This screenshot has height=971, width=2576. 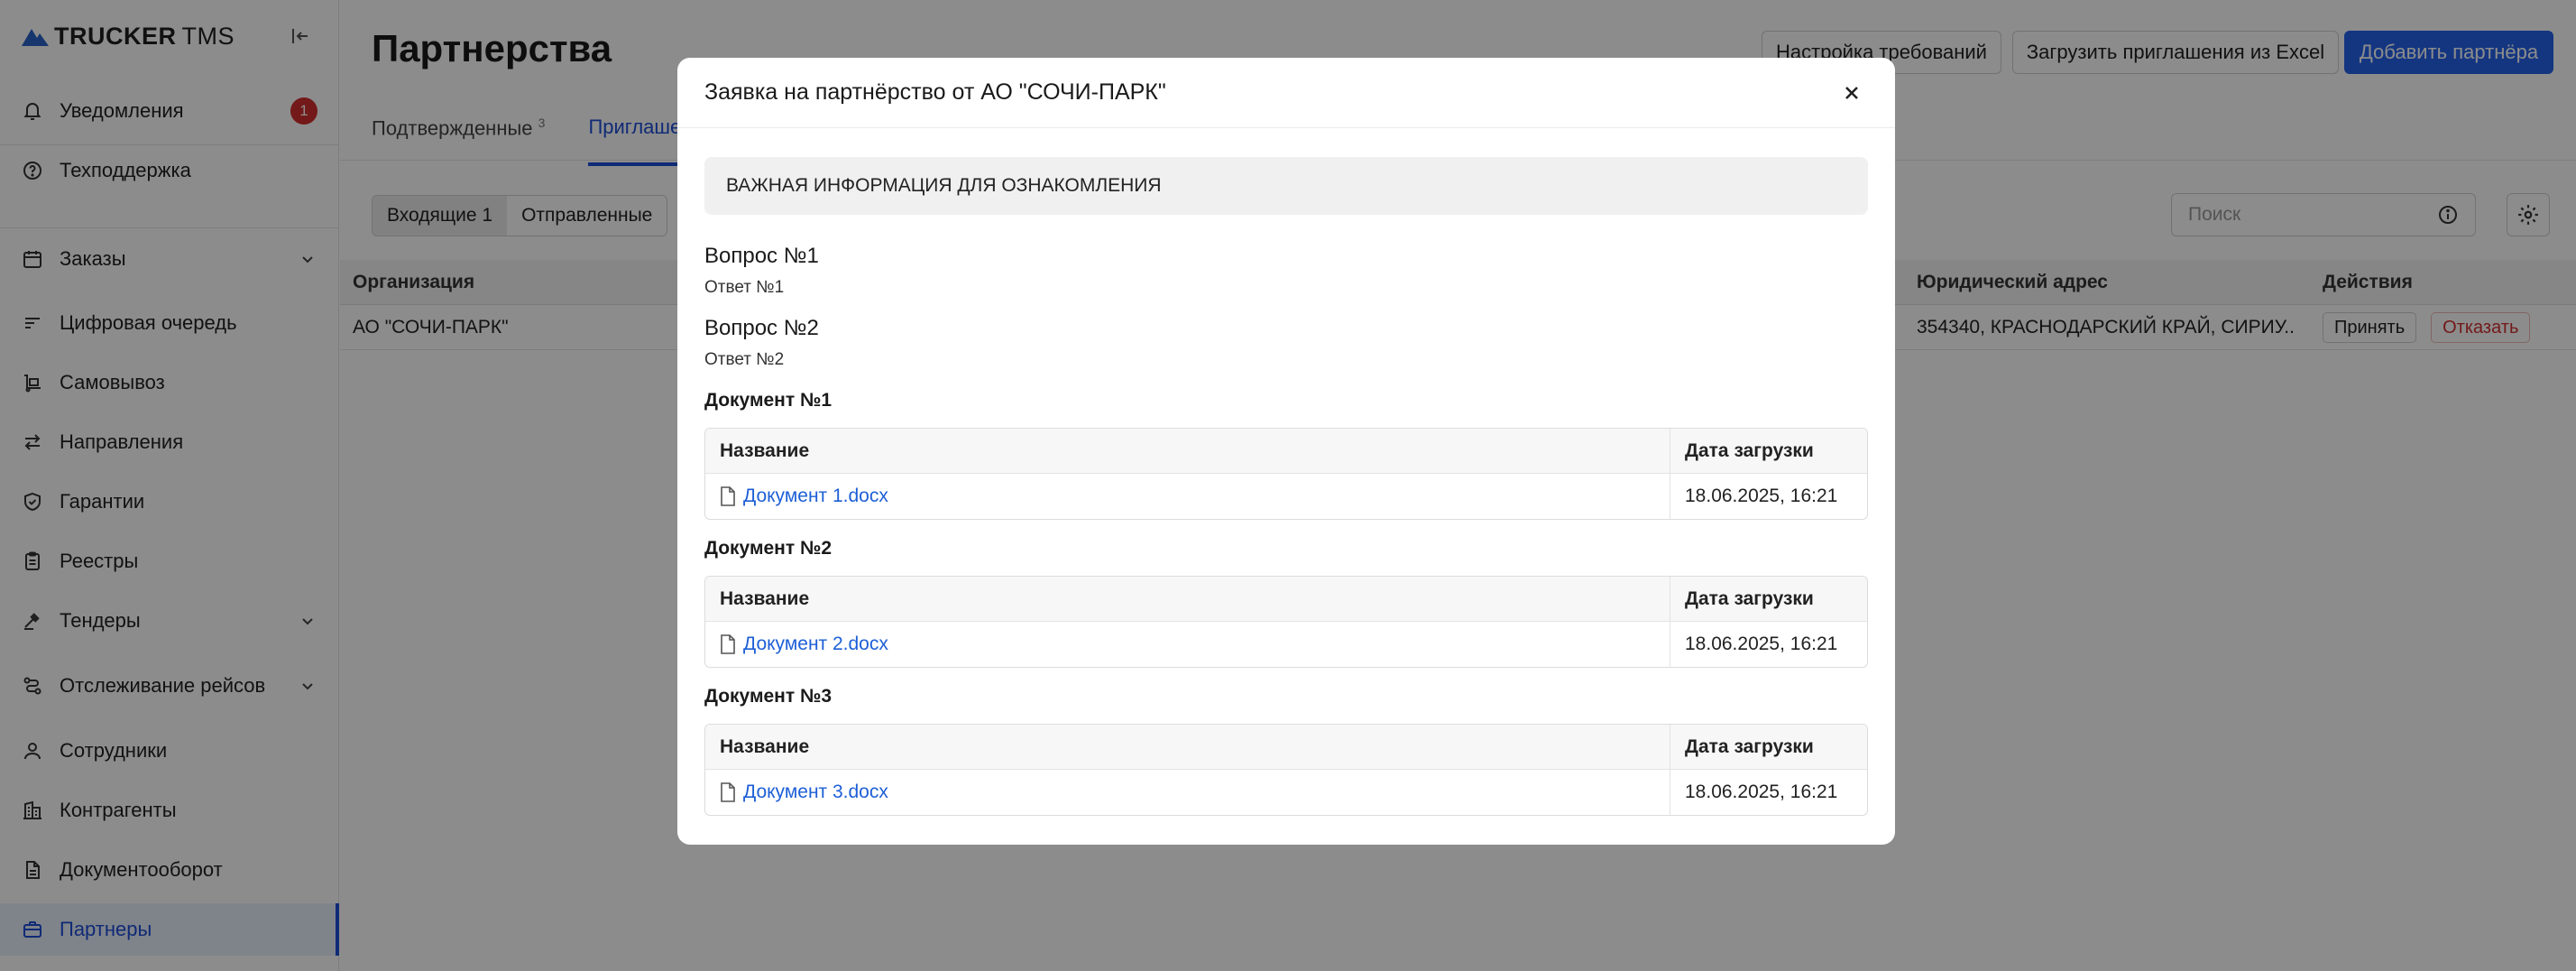 What do you see at coordinates (1187, 644) in the screenshot?
I see `document-cell: Документ 2.docx` at bounding box center [1187, 644].